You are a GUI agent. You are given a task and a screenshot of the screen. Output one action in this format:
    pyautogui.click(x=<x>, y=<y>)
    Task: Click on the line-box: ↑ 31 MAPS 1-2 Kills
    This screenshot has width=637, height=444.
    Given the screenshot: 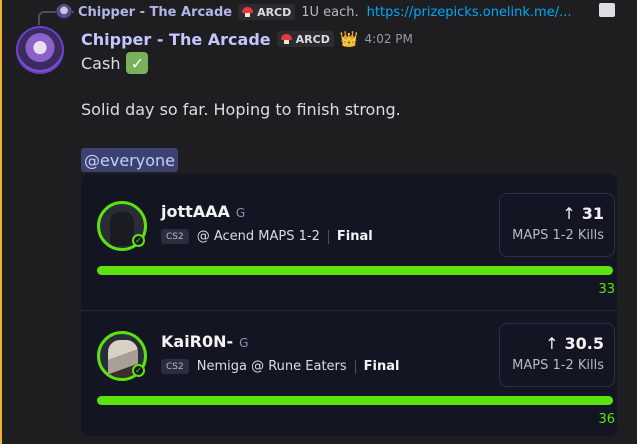 What is the action you would take?
    pyautogui.click(x=557, y=225)
    